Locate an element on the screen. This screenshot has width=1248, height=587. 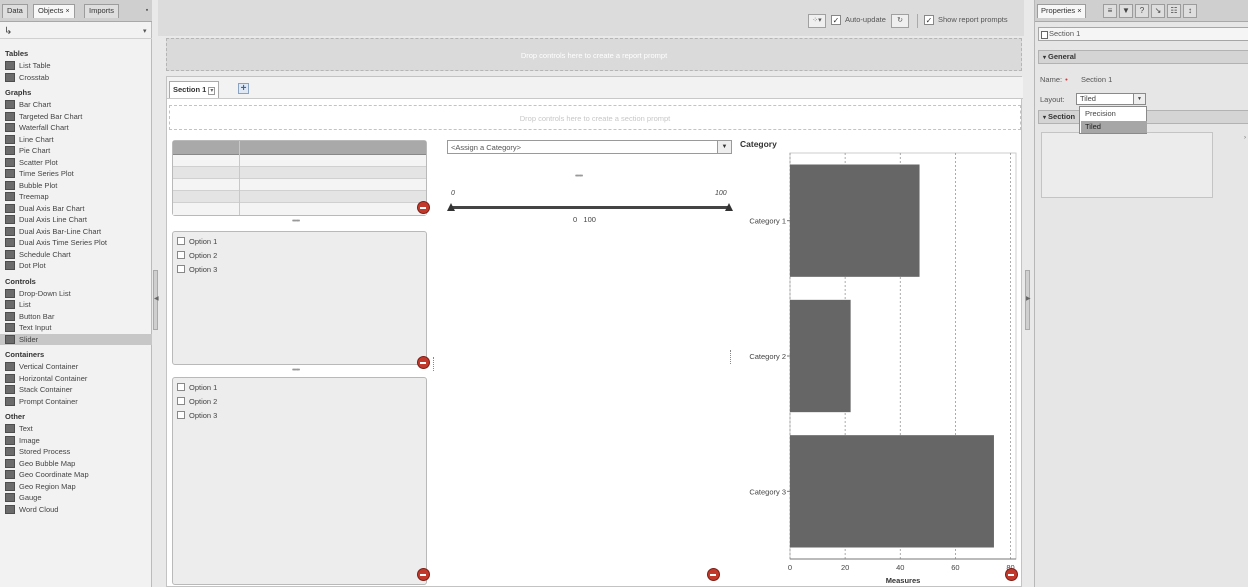
interactions-icon: ↘ is located at coordinates (1158, 11).